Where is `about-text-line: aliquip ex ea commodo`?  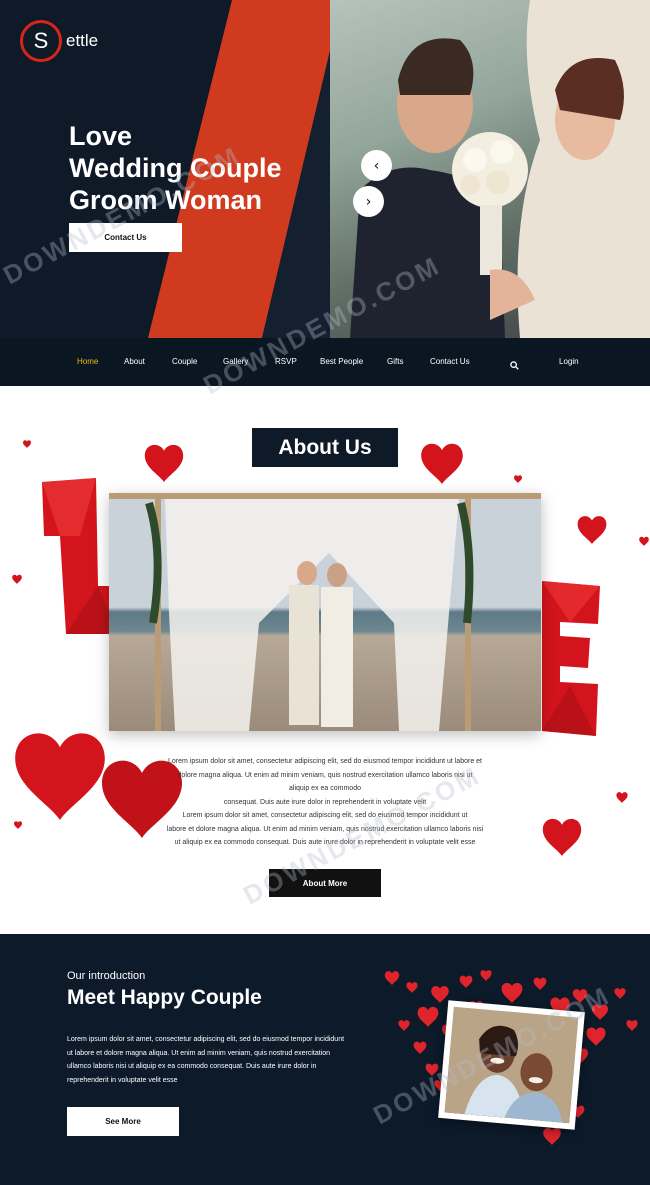 about-text-line: aliquip ex ea commodo is located at coordinates (325, 788).